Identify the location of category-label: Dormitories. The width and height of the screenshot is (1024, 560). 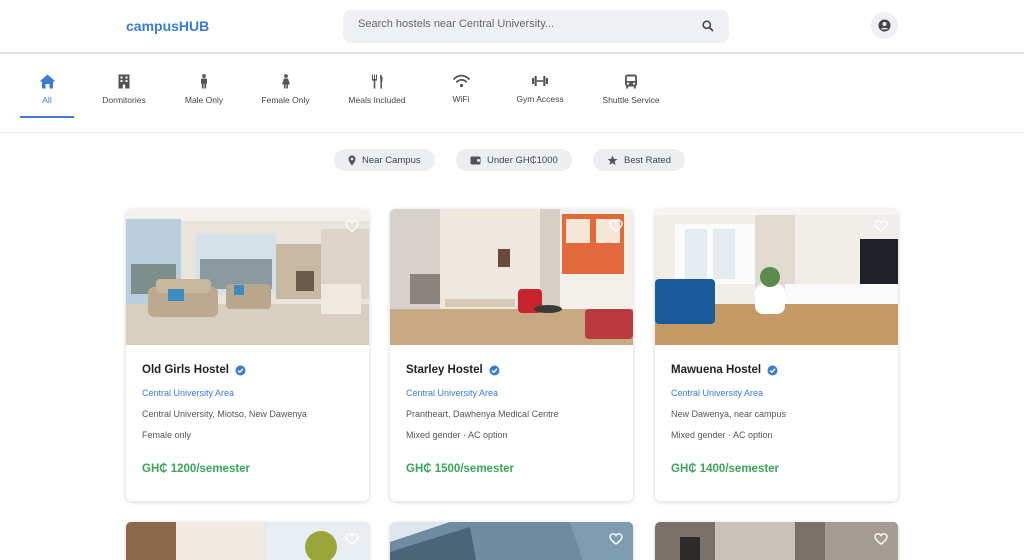
(124, 100).